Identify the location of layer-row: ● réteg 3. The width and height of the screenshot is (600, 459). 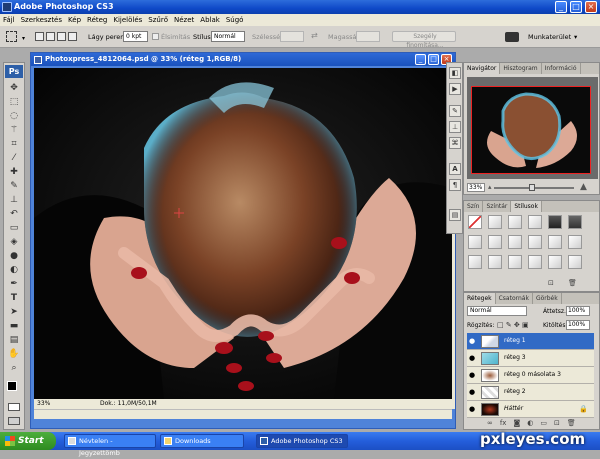
(530, 358).